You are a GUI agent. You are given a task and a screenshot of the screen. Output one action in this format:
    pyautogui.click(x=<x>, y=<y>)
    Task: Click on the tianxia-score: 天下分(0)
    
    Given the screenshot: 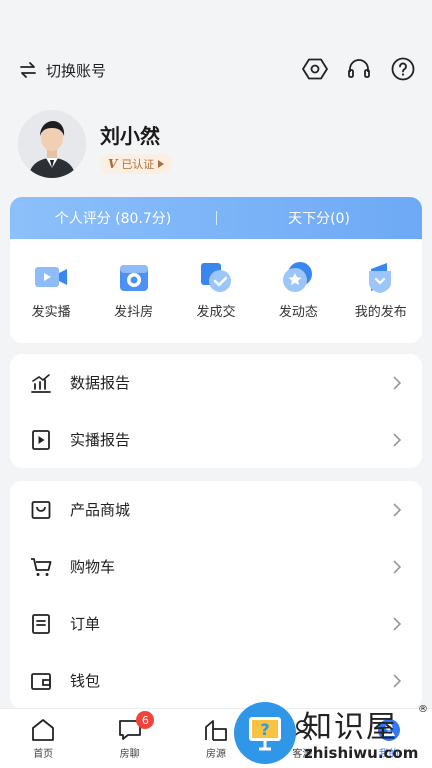 What is the action you would take?
    pyautogui.click(x=319, y=218)
    